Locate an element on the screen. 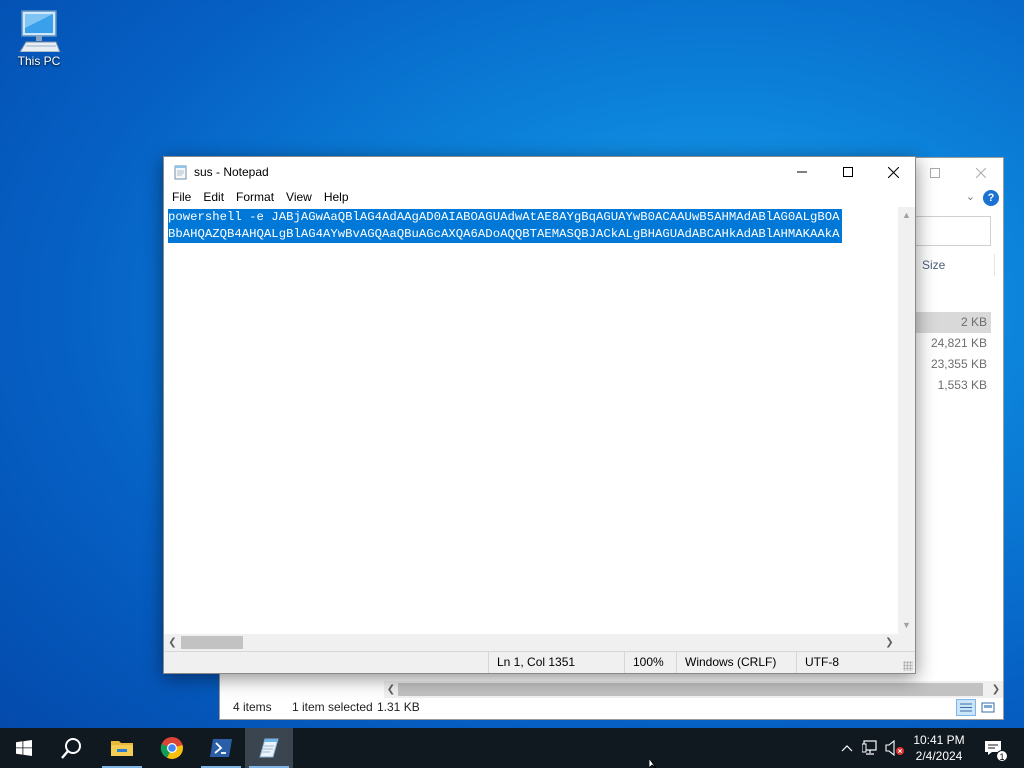  notepad-minimize-button is located at coordinates (802, 172).